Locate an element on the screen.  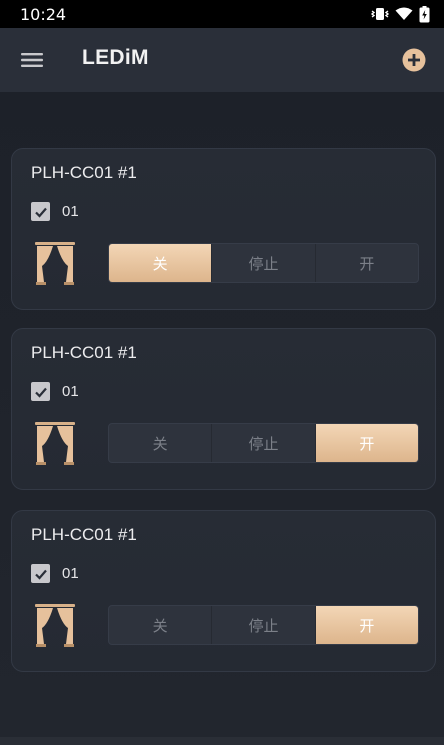
app-title: LEDiM is located at coordinates (115, 57).